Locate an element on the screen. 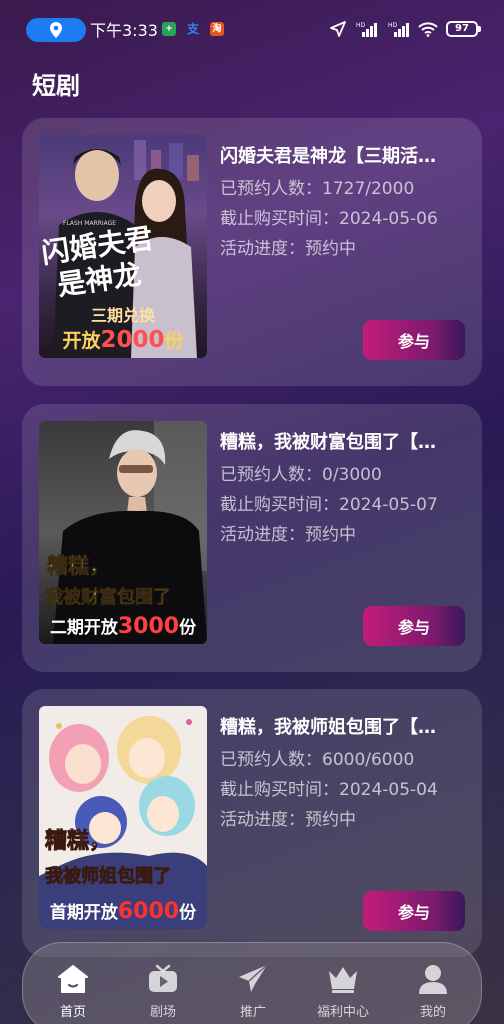  drama-cover-image: 糟糕， 我被师姐包围了 首期开放6000份 is located at coordinates (123, 817).